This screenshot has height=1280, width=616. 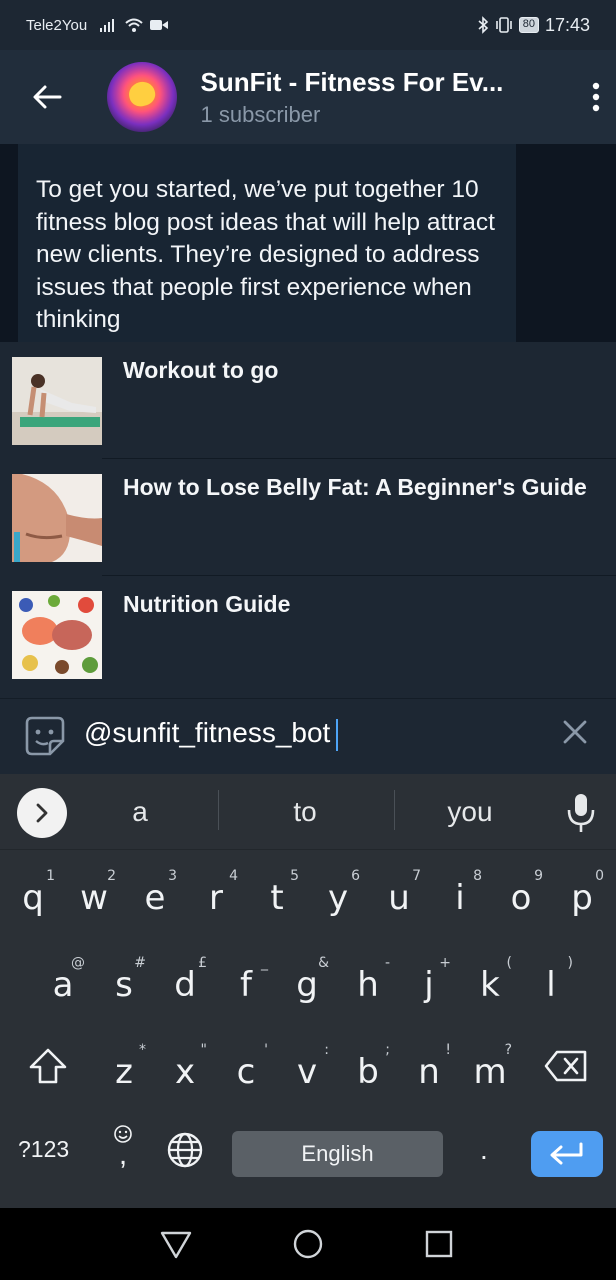 What do you see at coordinates (429, 1073) in the screenshot?
I see `key-n: ! n` at bounding box center [429, 1073].